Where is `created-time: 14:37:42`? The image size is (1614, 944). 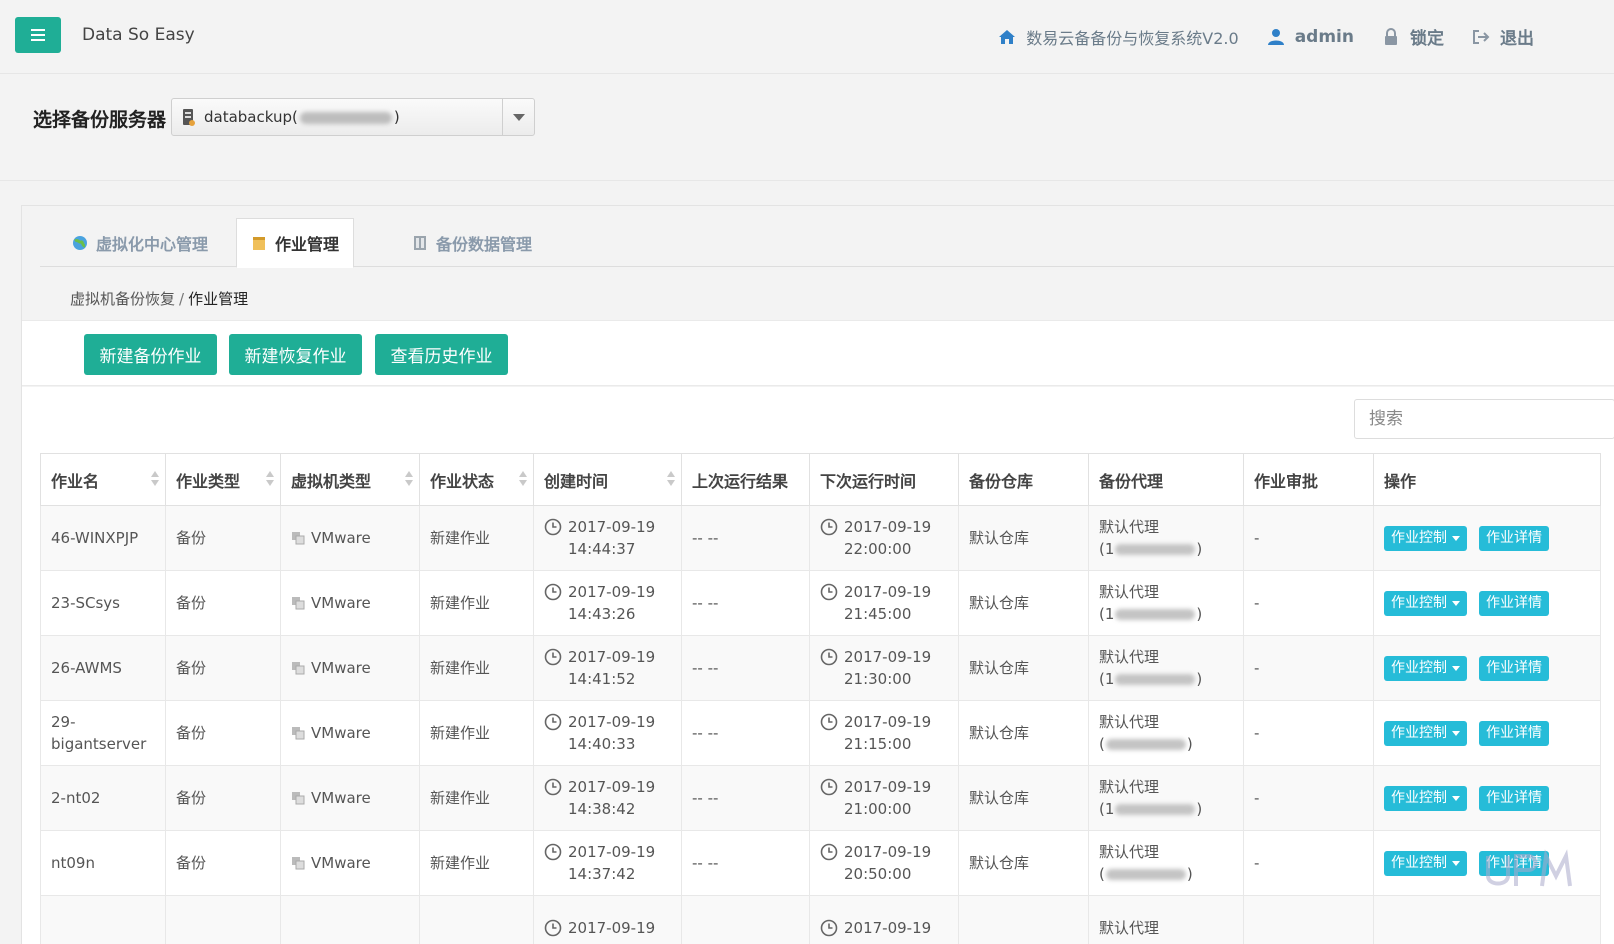 created-time: 14:37:42 is located at coordinates (602, 874).